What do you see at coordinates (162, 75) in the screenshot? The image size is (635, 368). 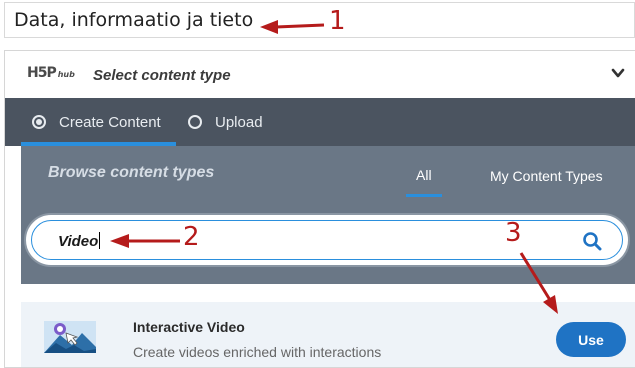 I see `hub-header-title: Select content type` at bounding box center [162, 75].